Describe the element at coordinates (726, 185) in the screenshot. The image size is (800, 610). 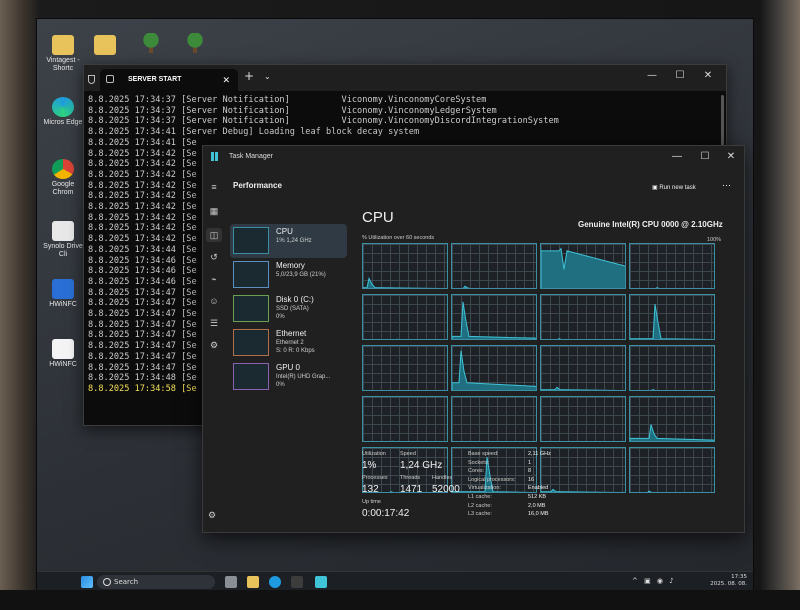
I see `more-options-icon: ⋯` at that location.